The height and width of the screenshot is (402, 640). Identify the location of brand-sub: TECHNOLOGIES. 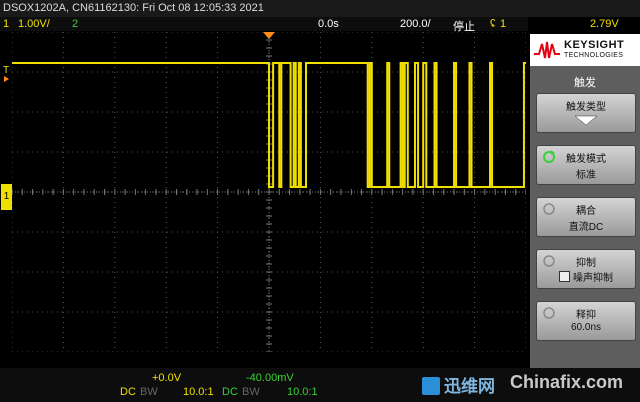
(594, 55).